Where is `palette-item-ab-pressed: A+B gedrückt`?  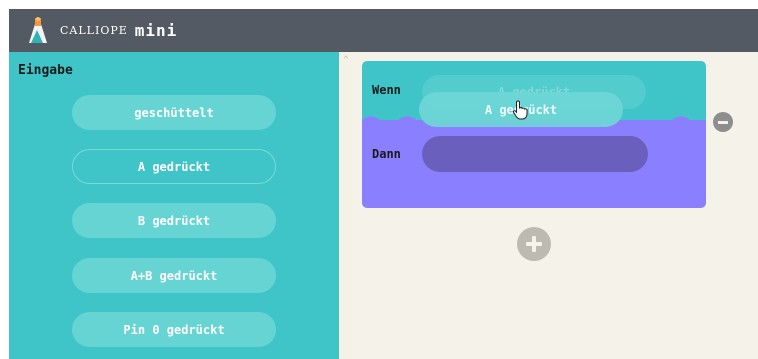
palette-item-ab-pressed: A+B gedrückt is located at coordinates (174, 275).